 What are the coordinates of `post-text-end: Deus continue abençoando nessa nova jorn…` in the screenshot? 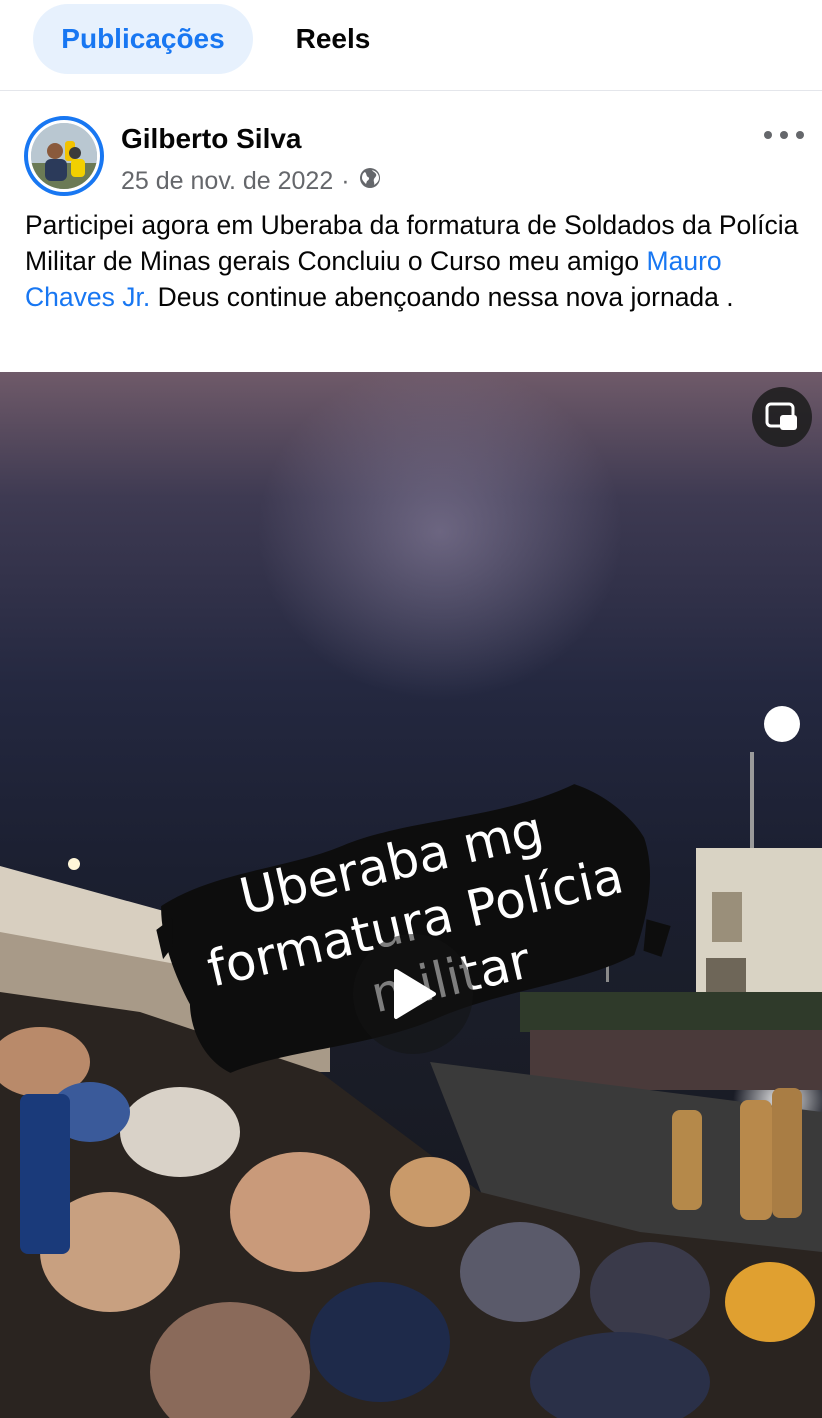 It's located at (442, 297).